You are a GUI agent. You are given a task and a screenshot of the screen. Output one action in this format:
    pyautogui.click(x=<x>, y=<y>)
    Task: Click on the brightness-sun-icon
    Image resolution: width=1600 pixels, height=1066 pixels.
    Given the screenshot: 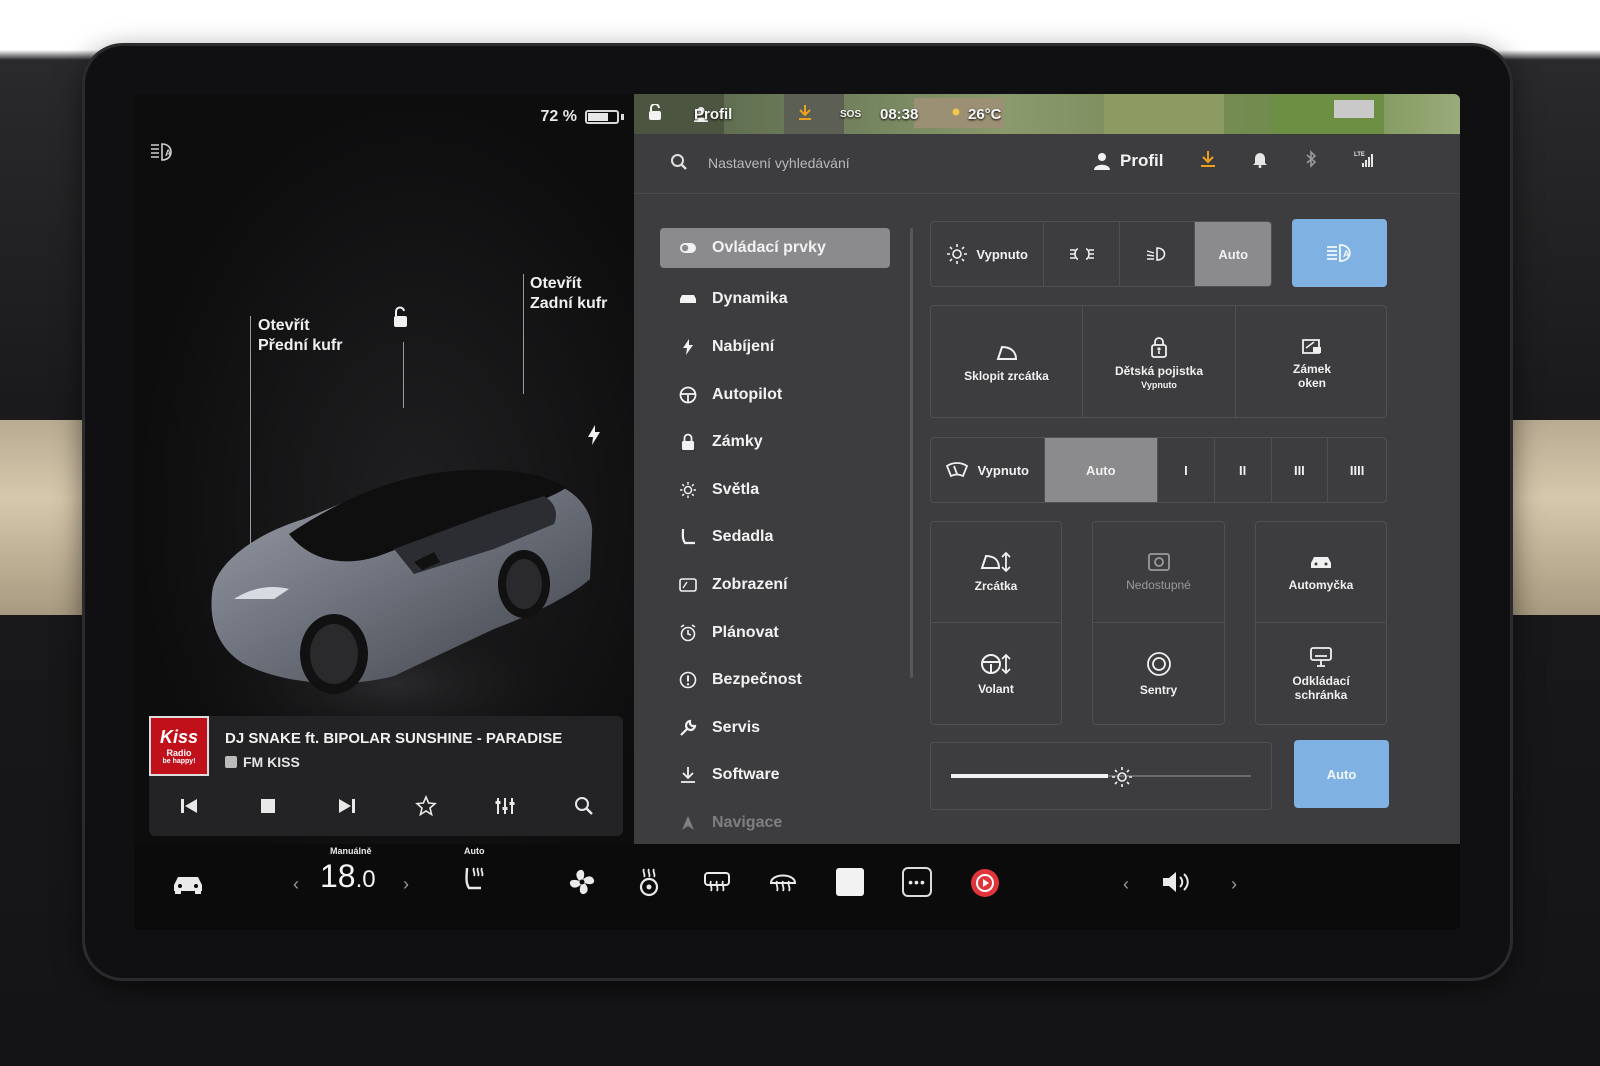 What is the action you would take?
    pyautogui.click(x=1122, y=777)
    